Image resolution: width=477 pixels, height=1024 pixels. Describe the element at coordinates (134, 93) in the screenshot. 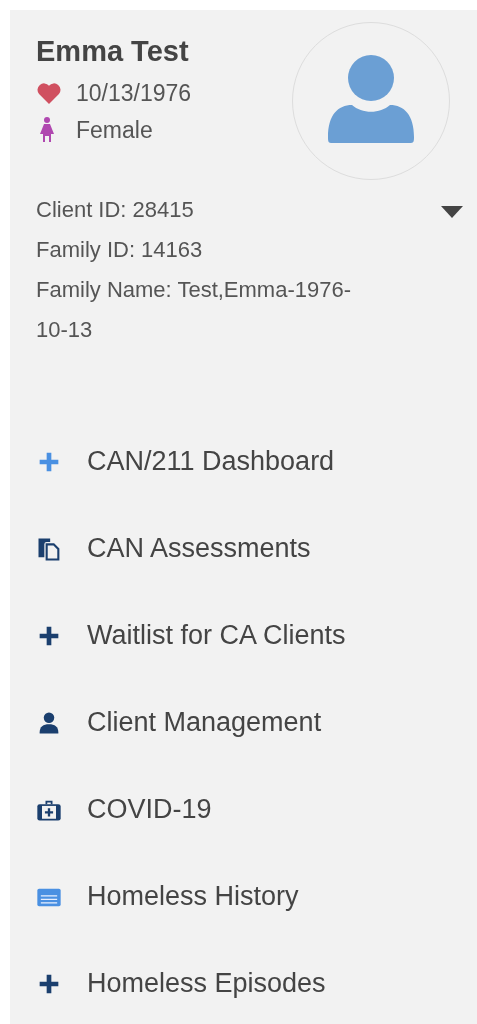

I see `birth-date: 10/13/1976` at that location.